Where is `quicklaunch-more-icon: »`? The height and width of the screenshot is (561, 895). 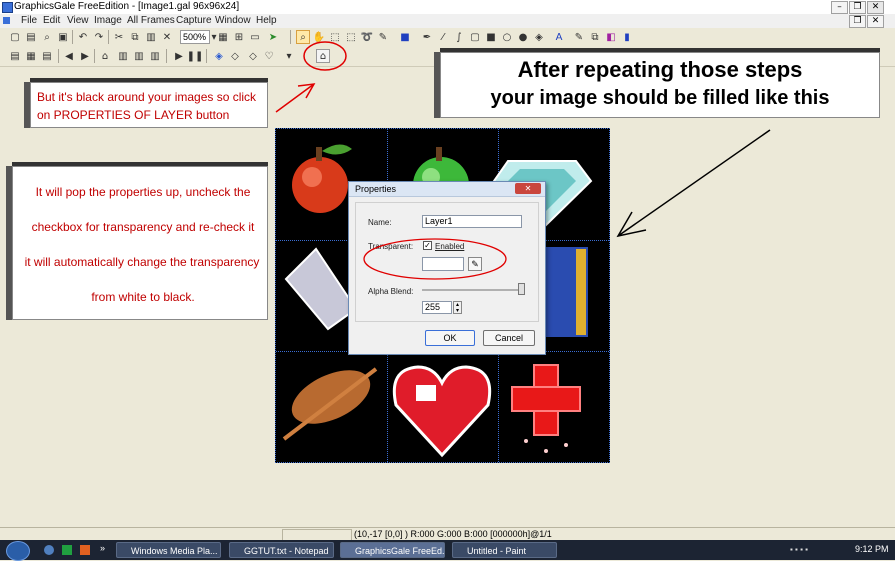 quicklaunch-more-icon: » is located at coordinates (102, 548).